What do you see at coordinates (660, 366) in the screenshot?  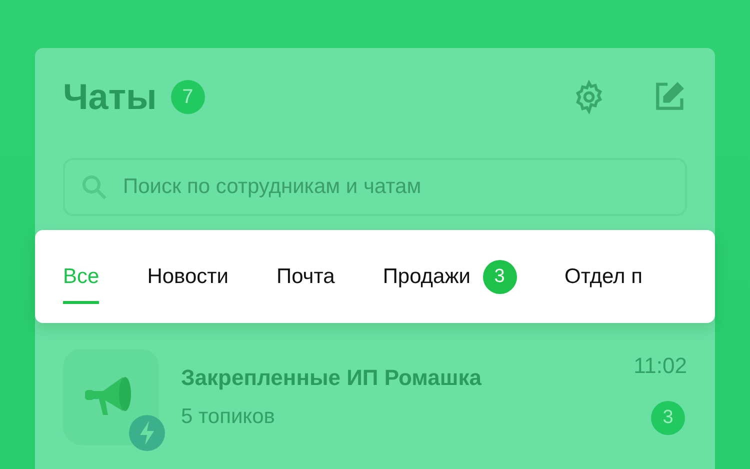 I see `chat-time: 11:02` at bounding box center [660, 366].